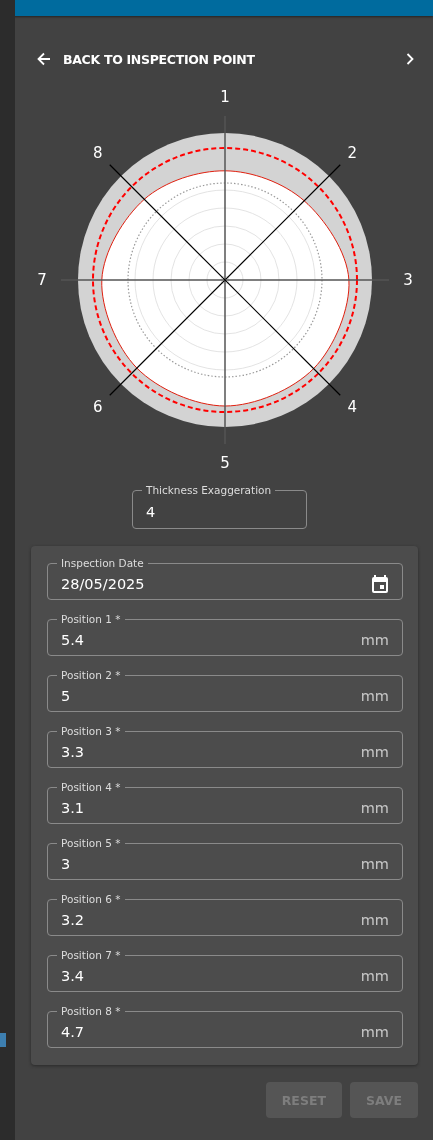 Image resolution: width=433 pixels, height=1140 pixels. What do you see at coordinates (225, 97) in the screenshot?
I see `axis-label: 1` at bounding box center [225, 97].